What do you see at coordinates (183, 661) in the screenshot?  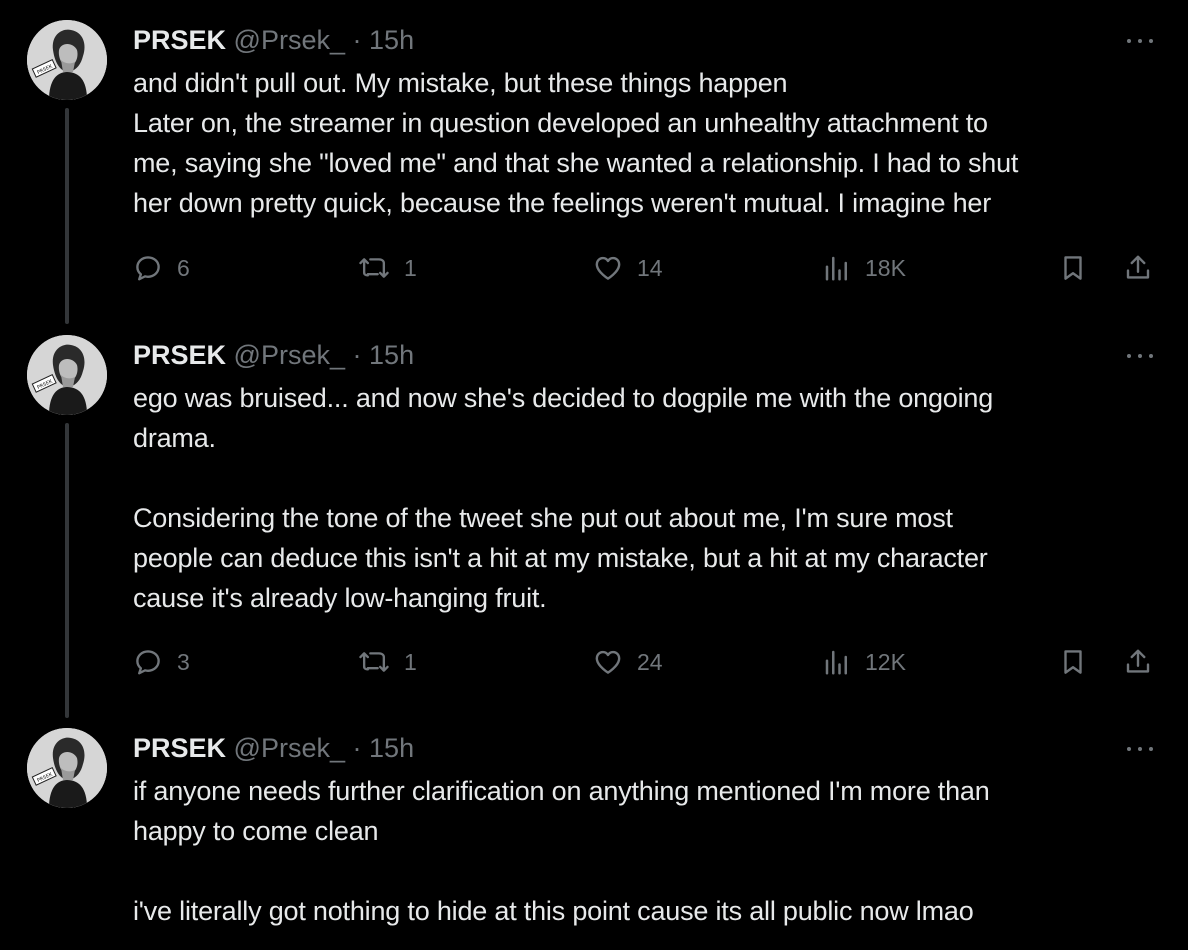 I see `reply-count: 3` at bounding box center [183, 661].